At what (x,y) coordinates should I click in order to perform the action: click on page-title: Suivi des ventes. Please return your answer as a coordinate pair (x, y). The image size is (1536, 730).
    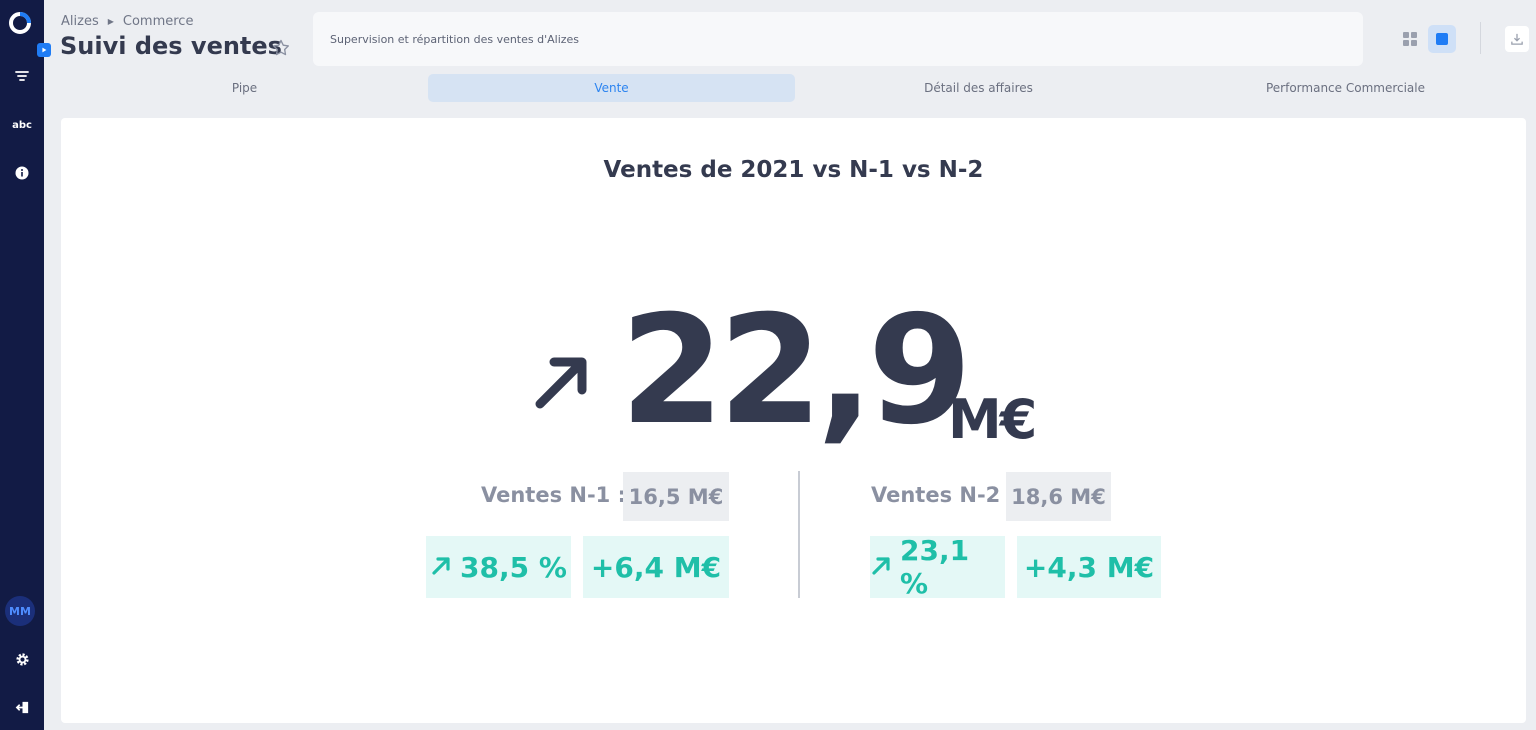
    Looking at the image, I should click on (171, 46).